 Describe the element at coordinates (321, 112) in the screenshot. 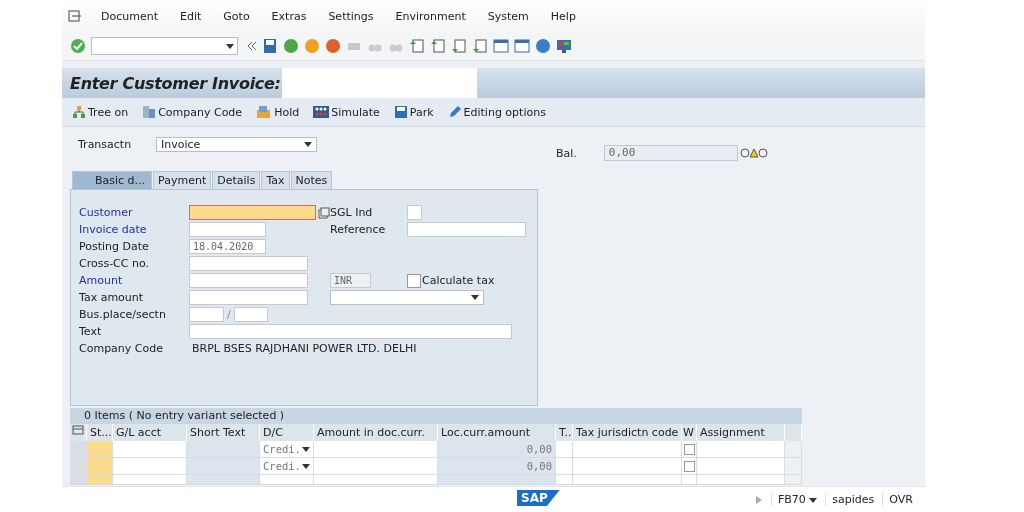

I see `simulate-icon` at that location.